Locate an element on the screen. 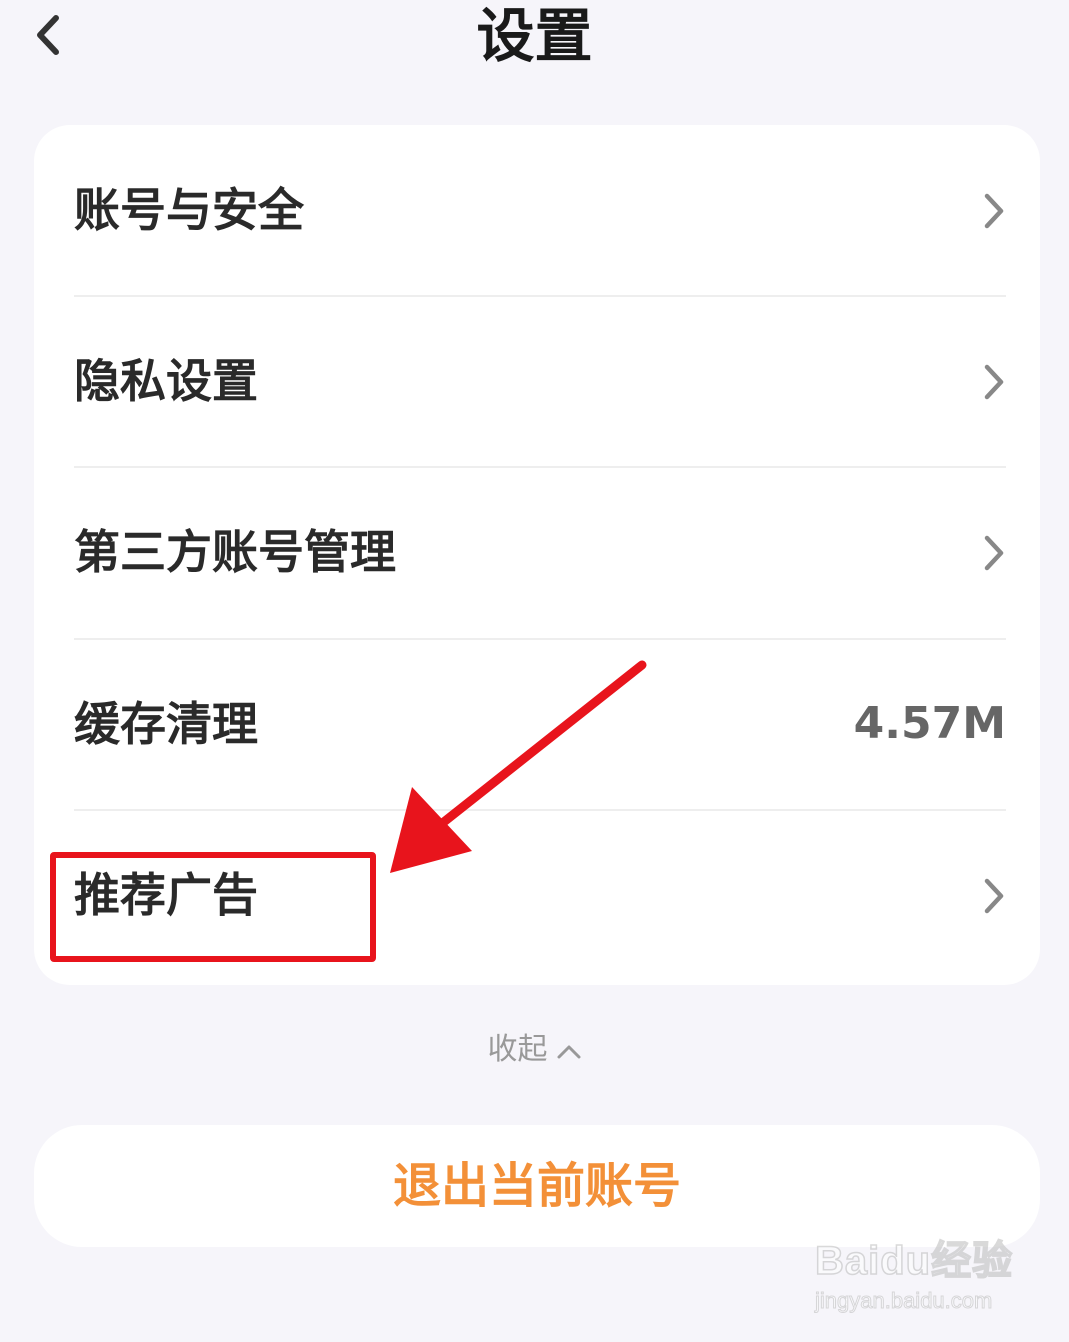 This screenshot has height=1342, width=1069. settings-item-privacy: 隐私设置 is located at coordinates (537, 381).